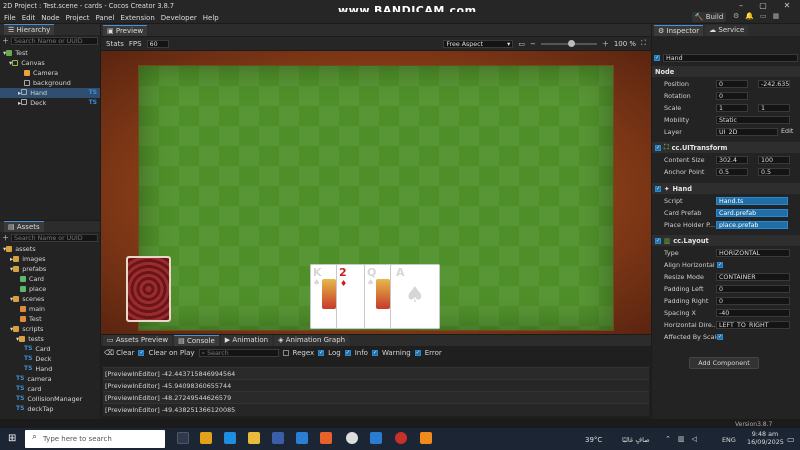  What do you see at coordinates (54, 41) in the screenshot?
I see `hierarchy-search-input: Search Name or UUID` at bounding box center [54, 41].